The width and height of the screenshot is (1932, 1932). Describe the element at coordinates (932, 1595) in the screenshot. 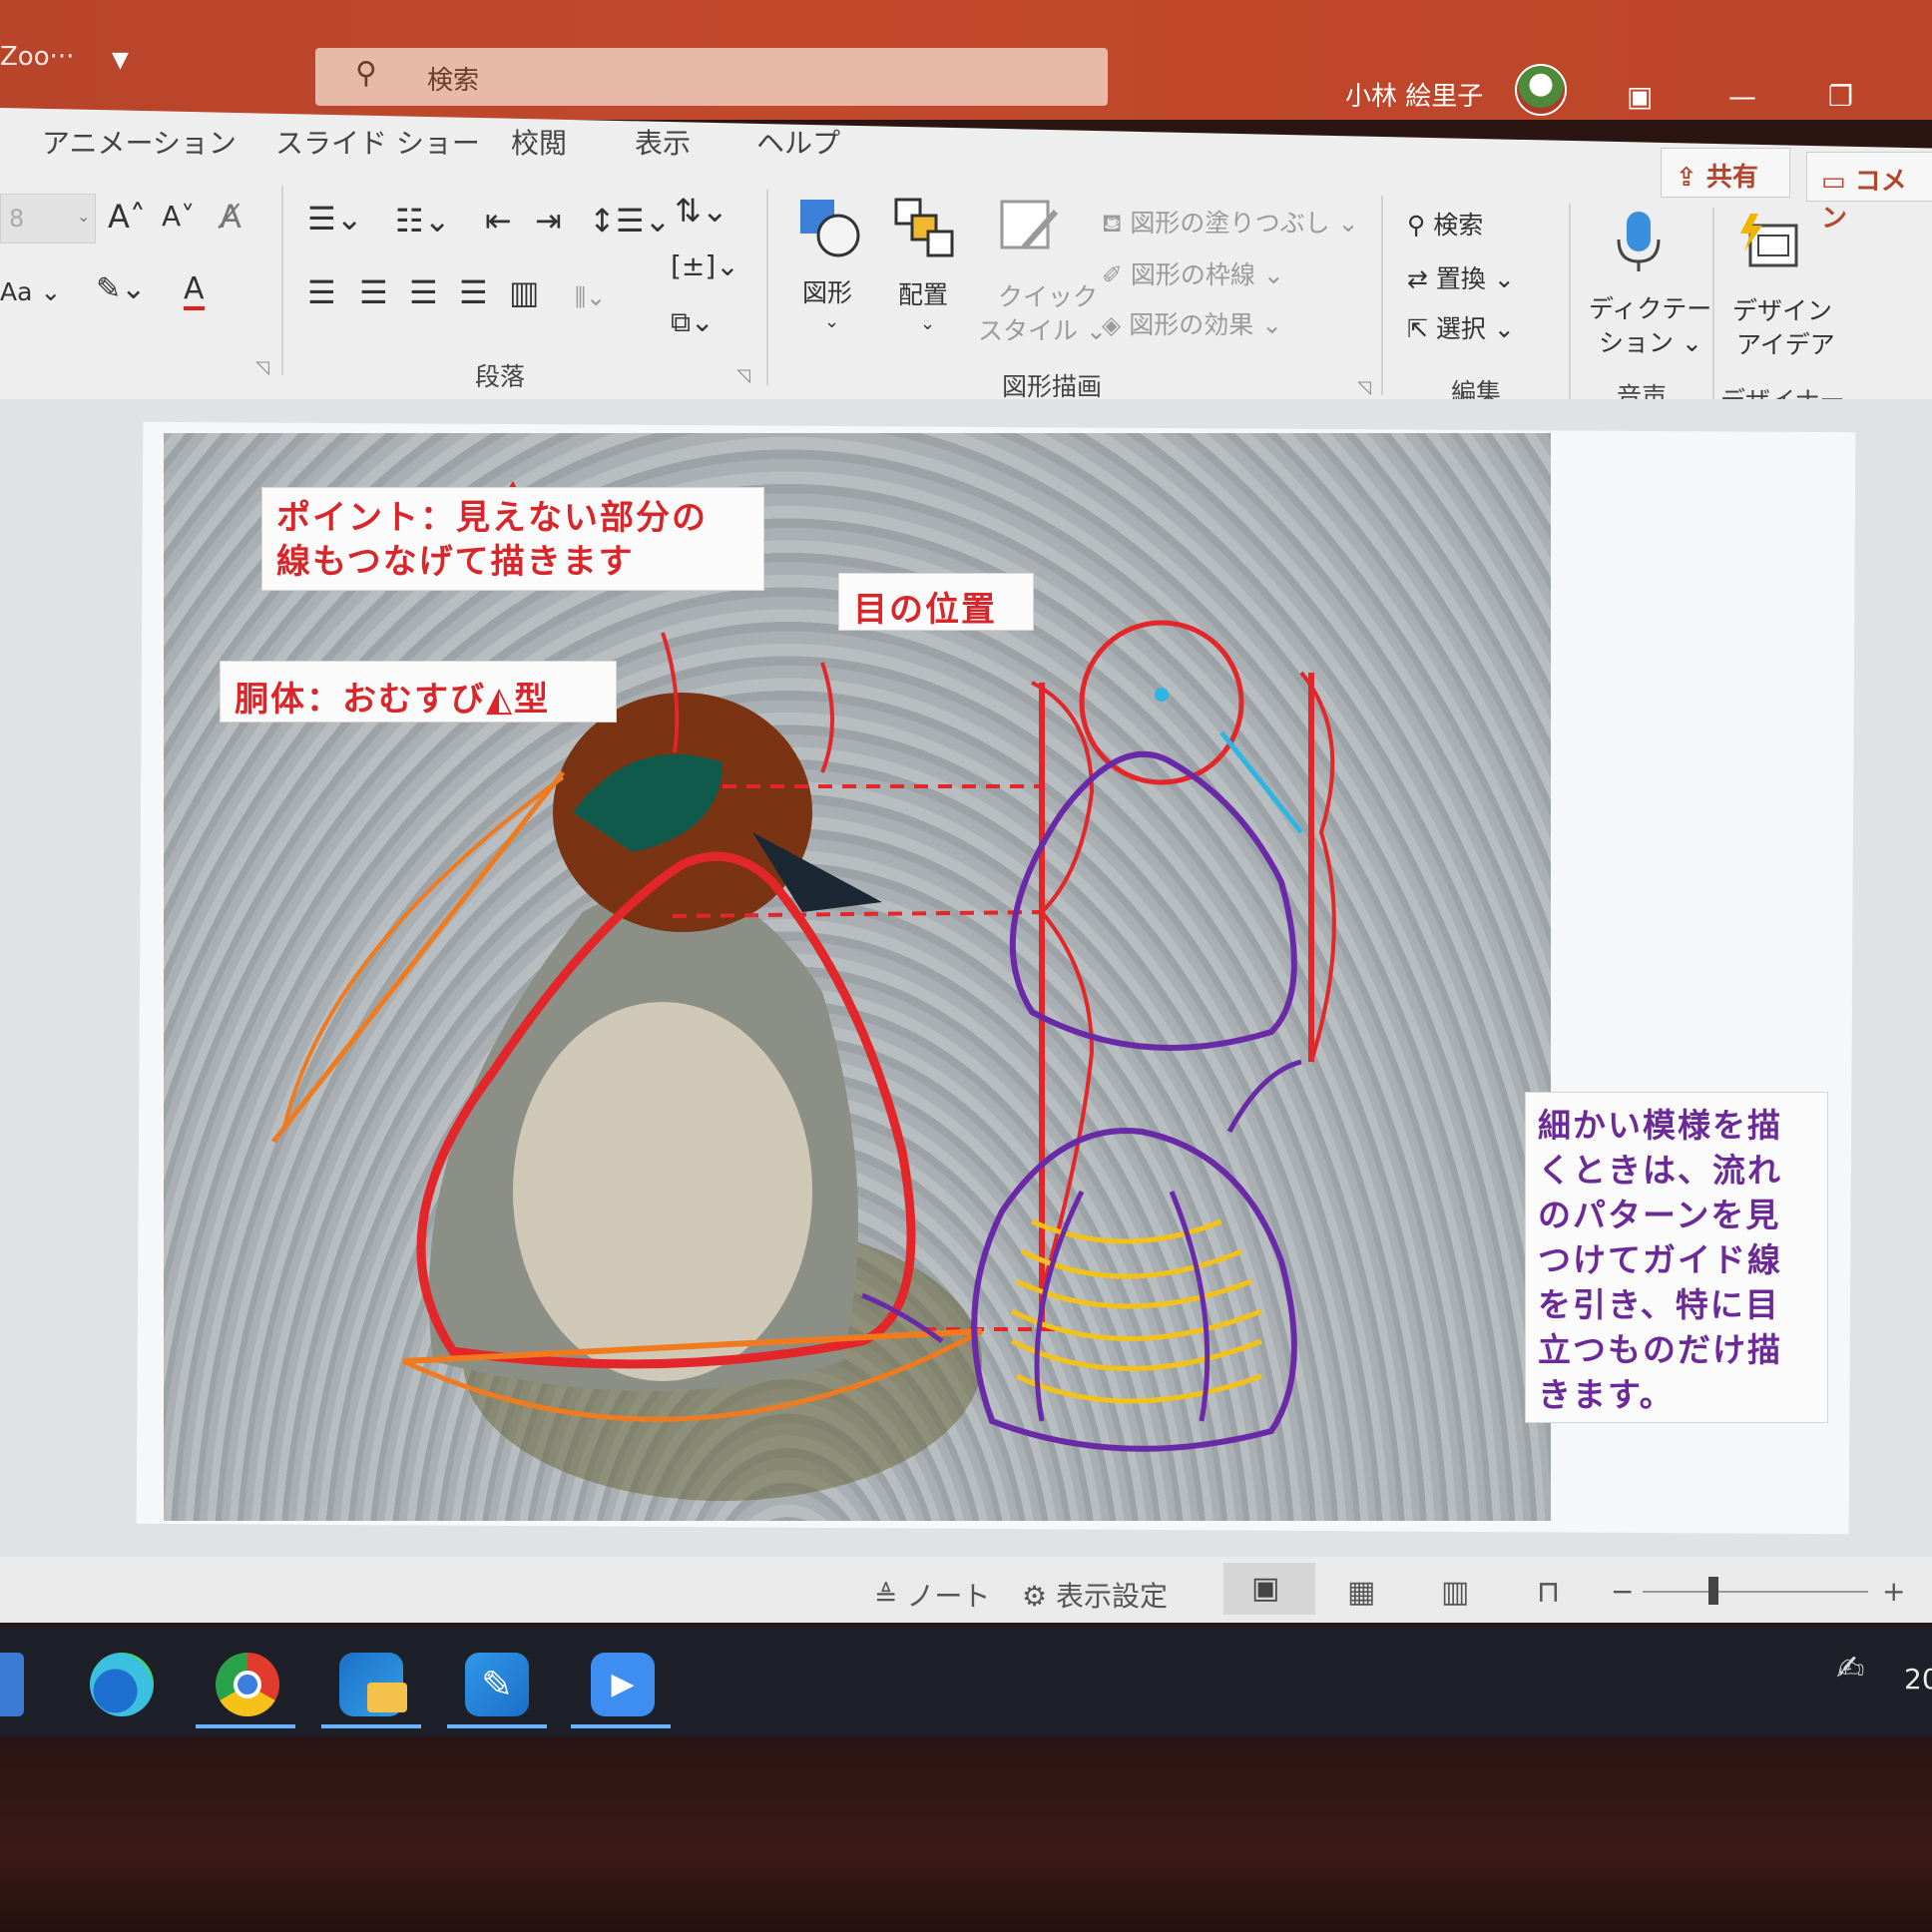

I see `notes-button: ≜ ノート` at that location.